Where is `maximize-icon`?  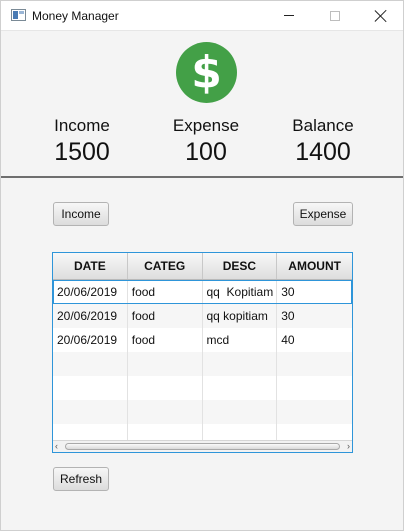 maximize-icon is located at coordinates (335, 15).